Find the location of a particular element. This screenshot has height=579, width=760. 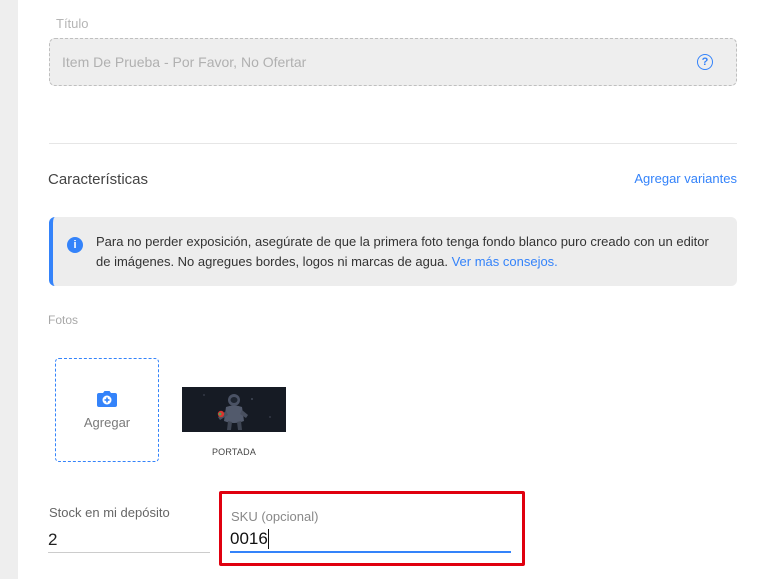

stock-input is located at coordinates (129, 540).